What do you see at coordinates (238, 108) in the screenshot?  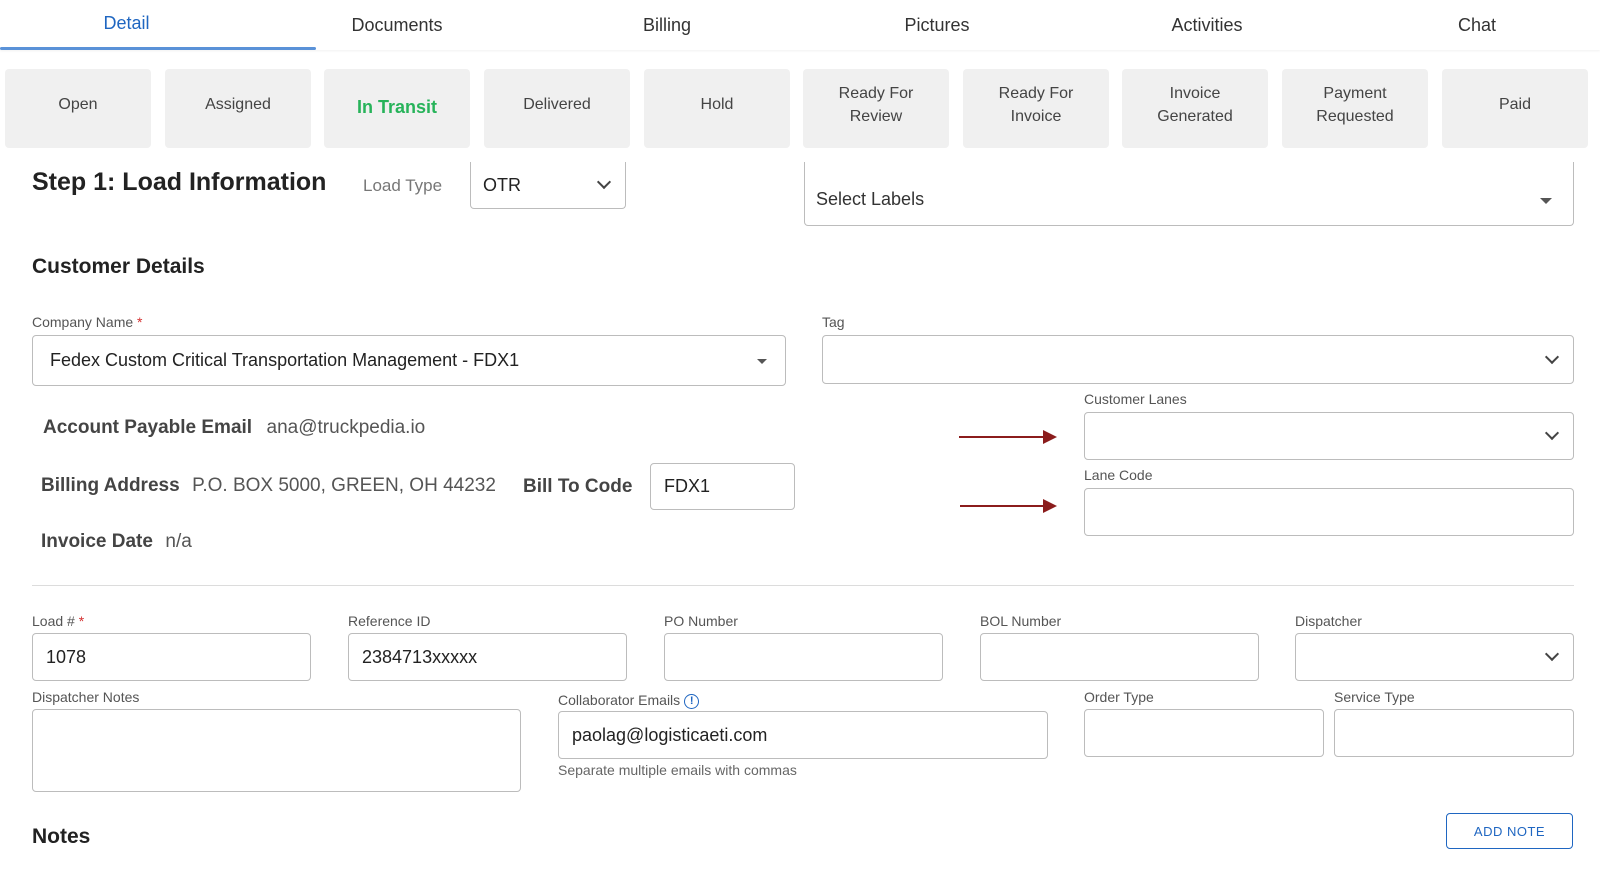 I see `status-assigned: Assigned` at bounding box center [238, 108].